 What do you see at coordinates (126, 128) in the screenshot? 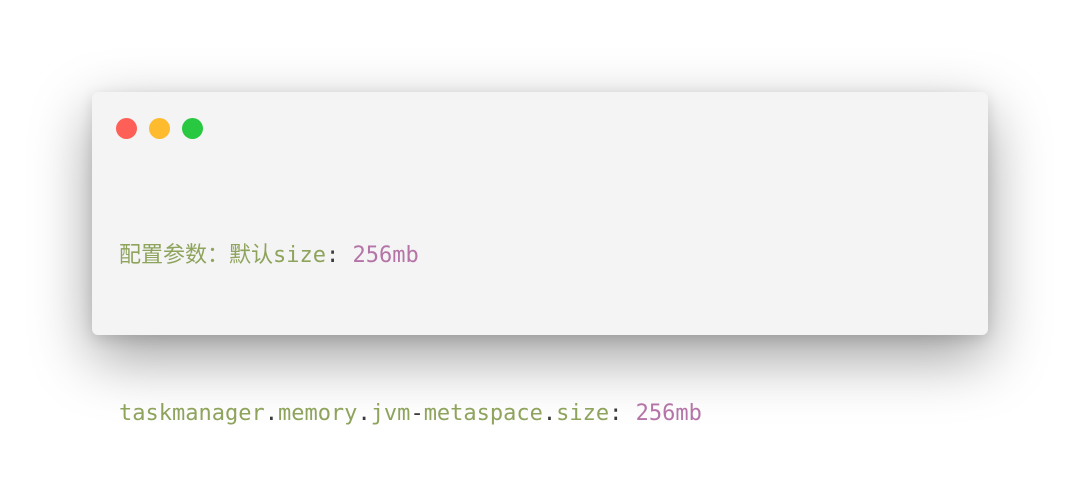
I see `close-dot-icon` at bounding box center [126, 128].